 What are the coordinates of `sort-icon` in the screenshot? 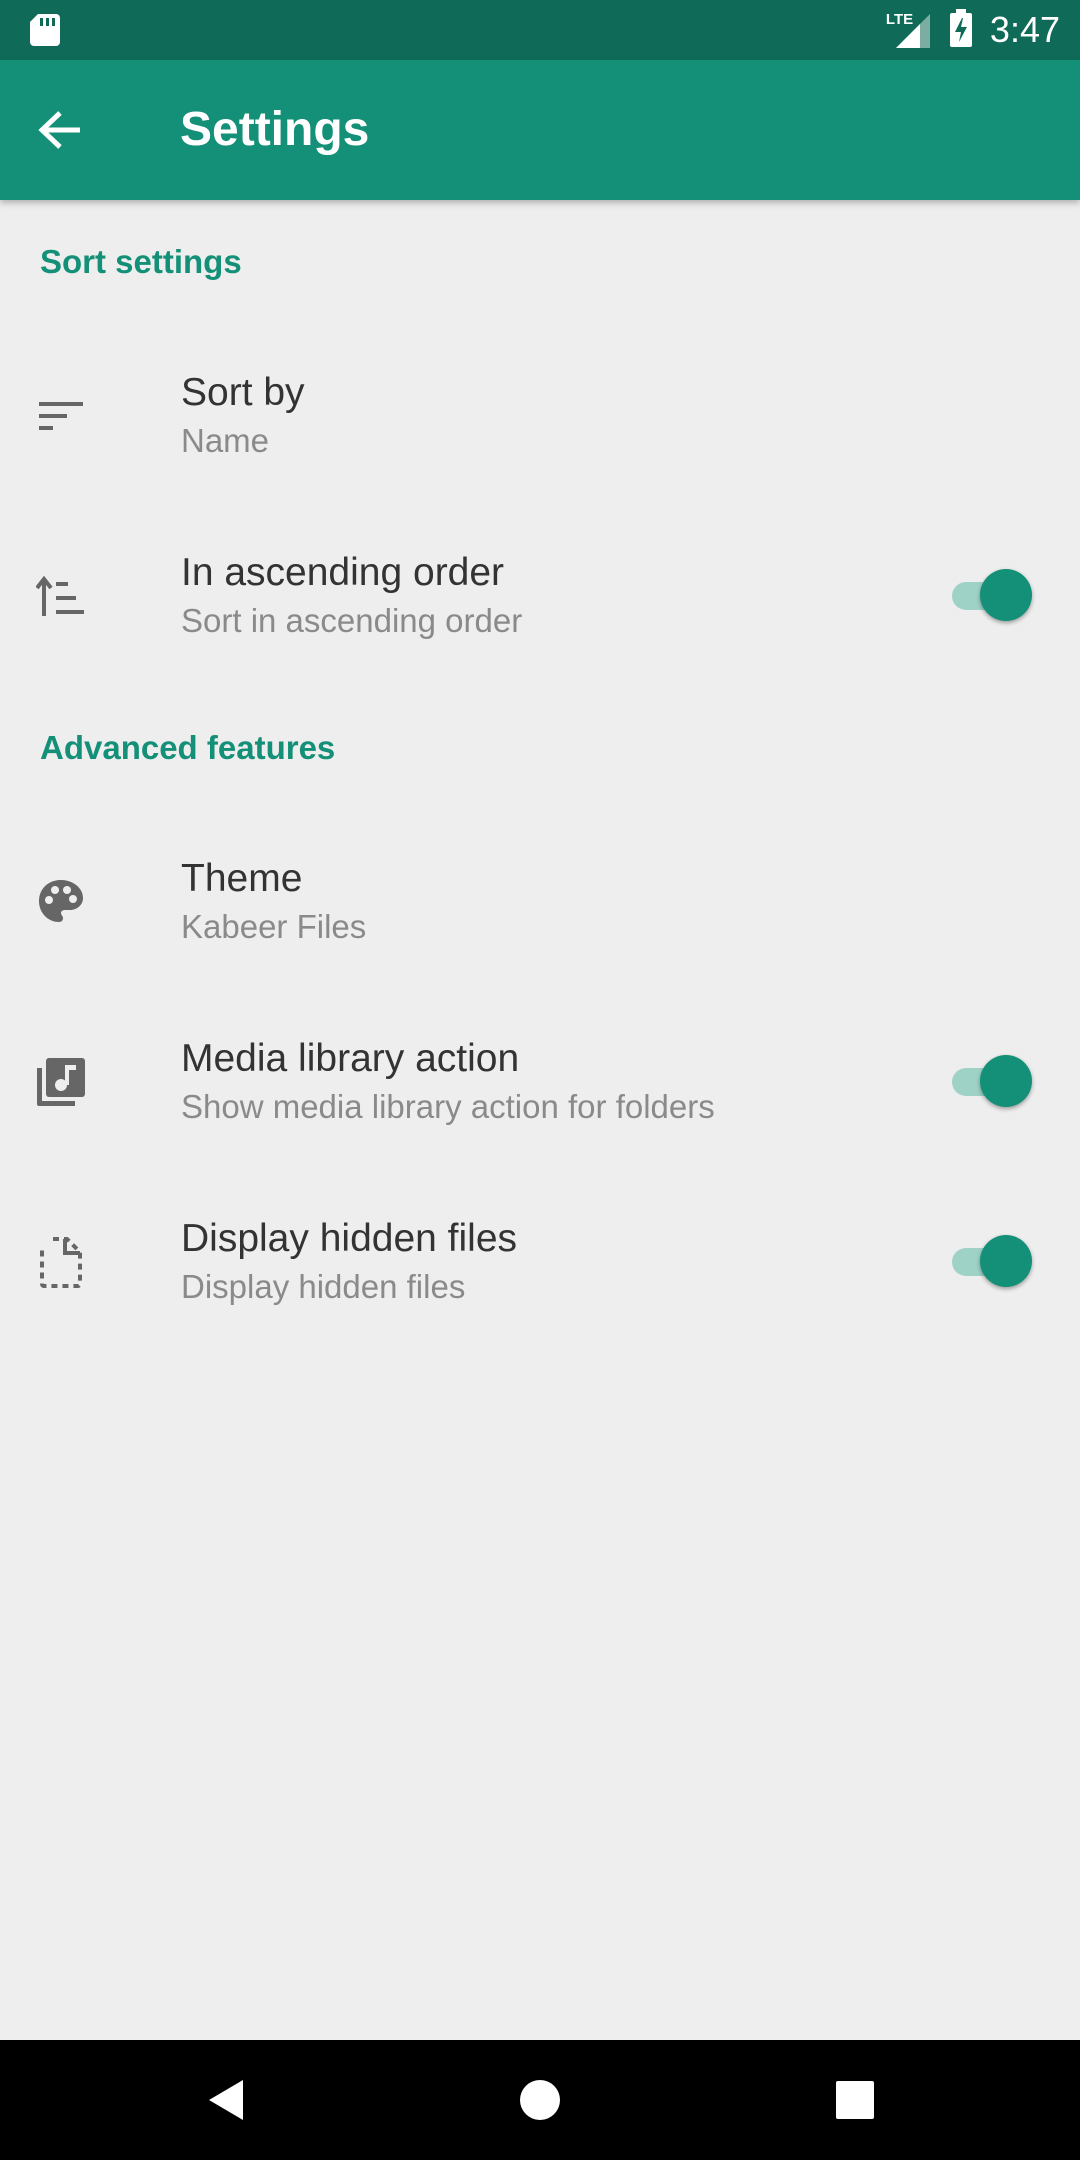 It's located at (61, 416).